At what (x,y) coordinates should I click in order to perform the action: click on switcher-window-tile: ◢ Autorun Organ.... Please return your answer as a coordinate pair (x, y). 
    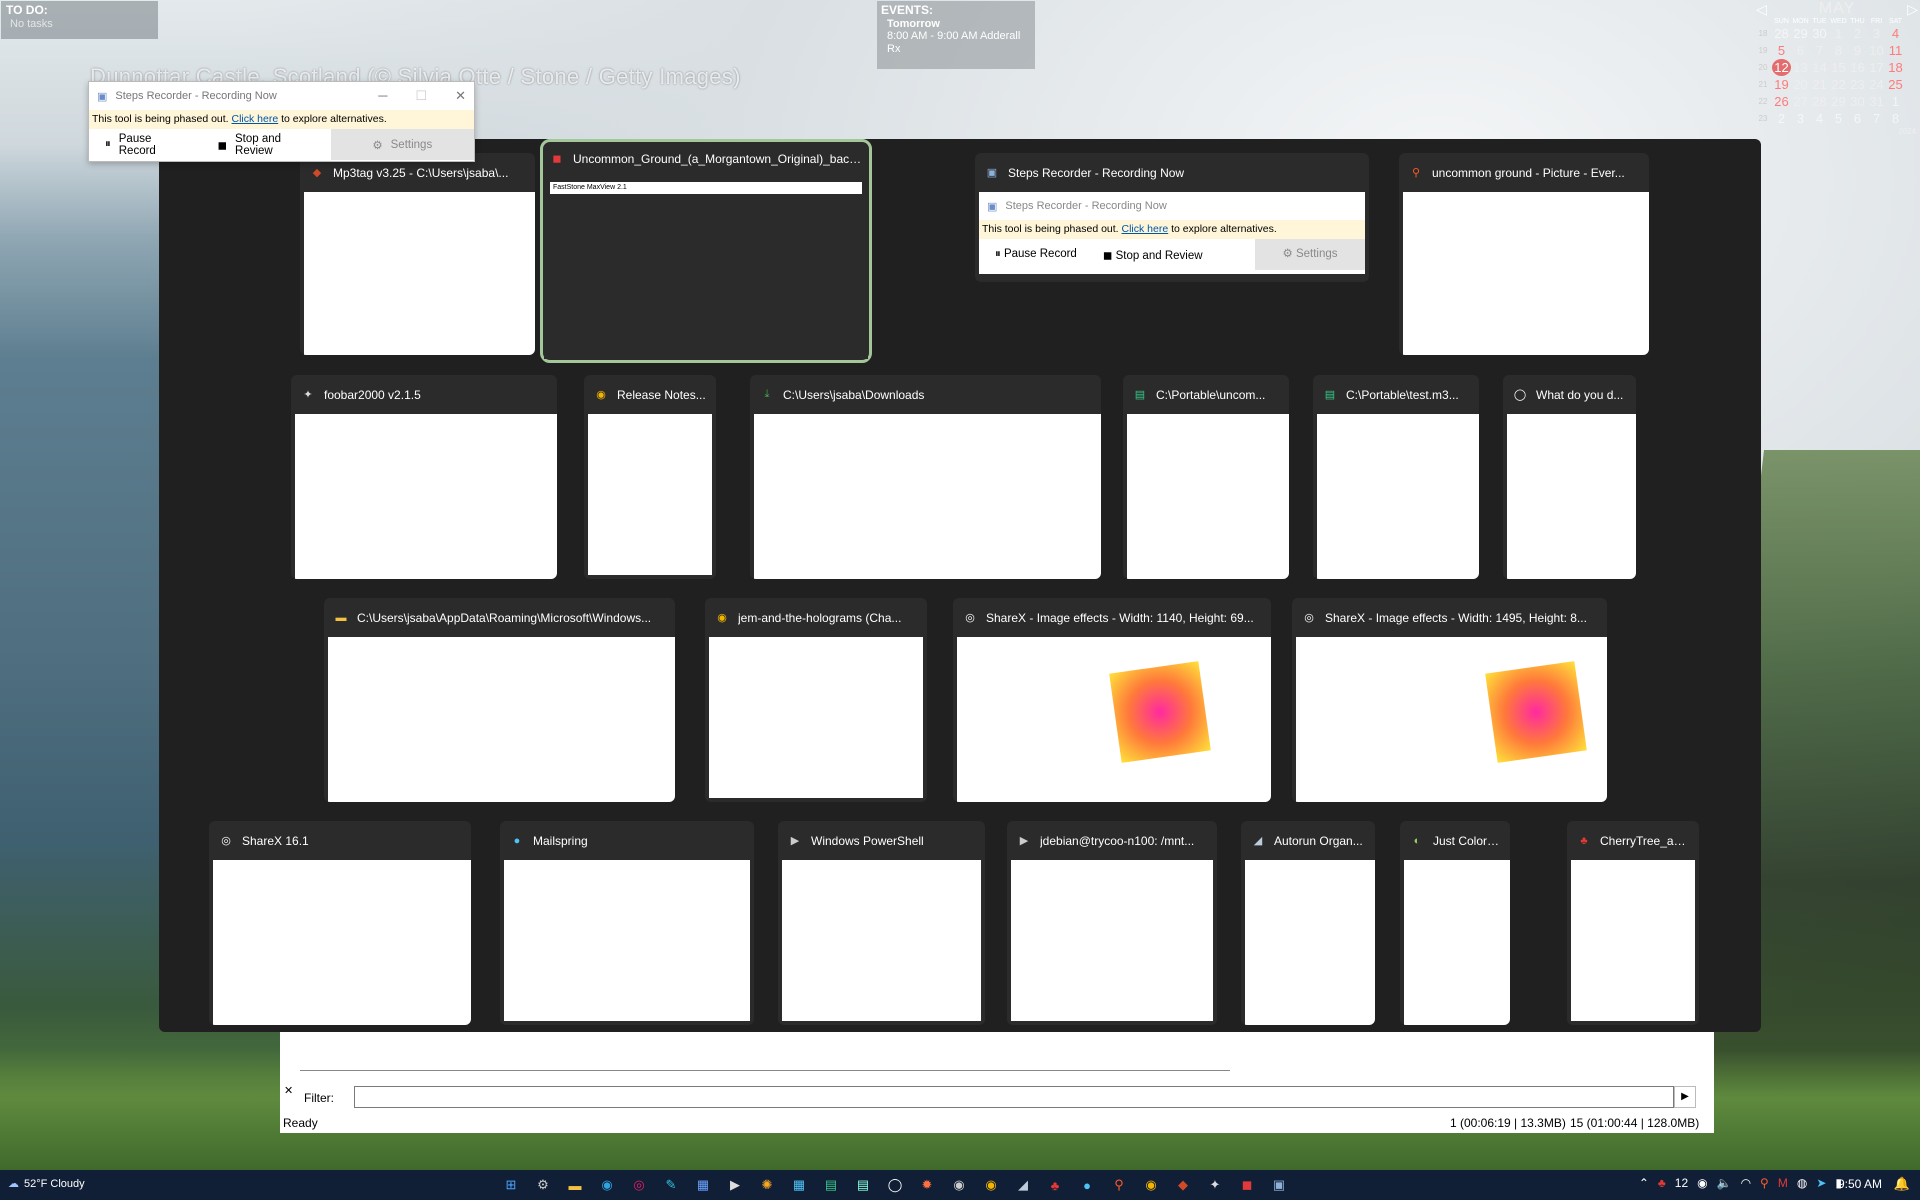
    Looking at the image, I should click on (1308, 923).